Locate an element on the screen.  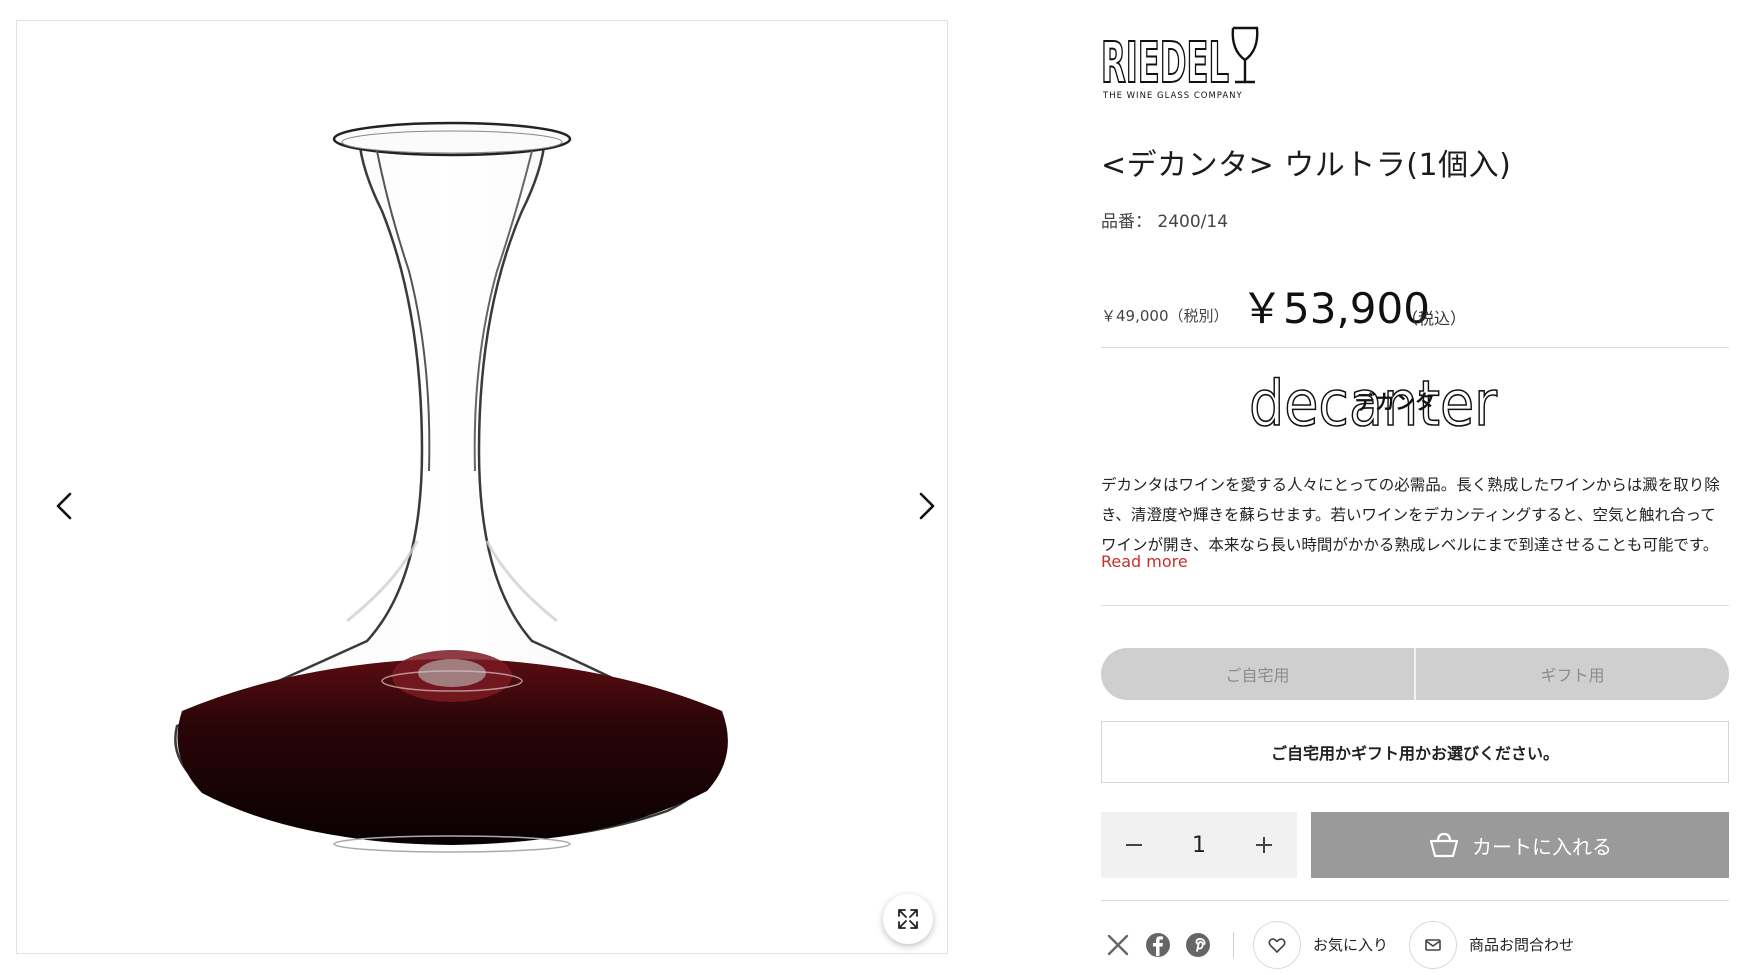
plus-icon is located at coordinates (1264, 845).